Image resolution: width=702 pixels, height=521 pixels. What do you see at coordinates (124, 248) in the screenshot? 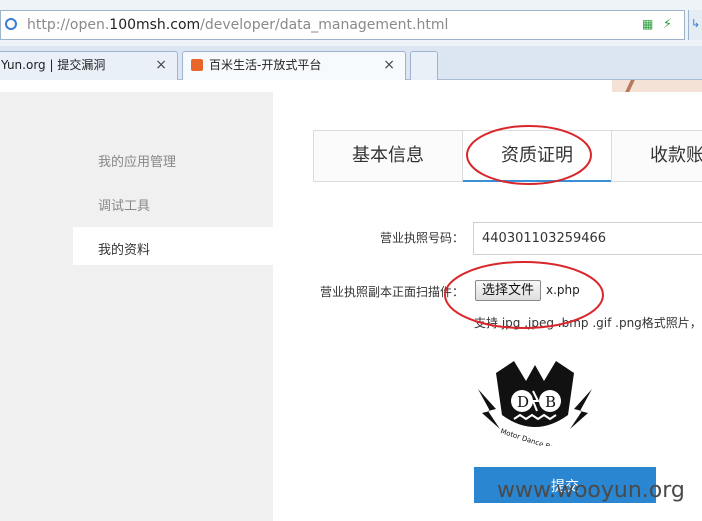
I see `sidebar-item-my-profile: 我的资料` at bounding box center [124, 248].